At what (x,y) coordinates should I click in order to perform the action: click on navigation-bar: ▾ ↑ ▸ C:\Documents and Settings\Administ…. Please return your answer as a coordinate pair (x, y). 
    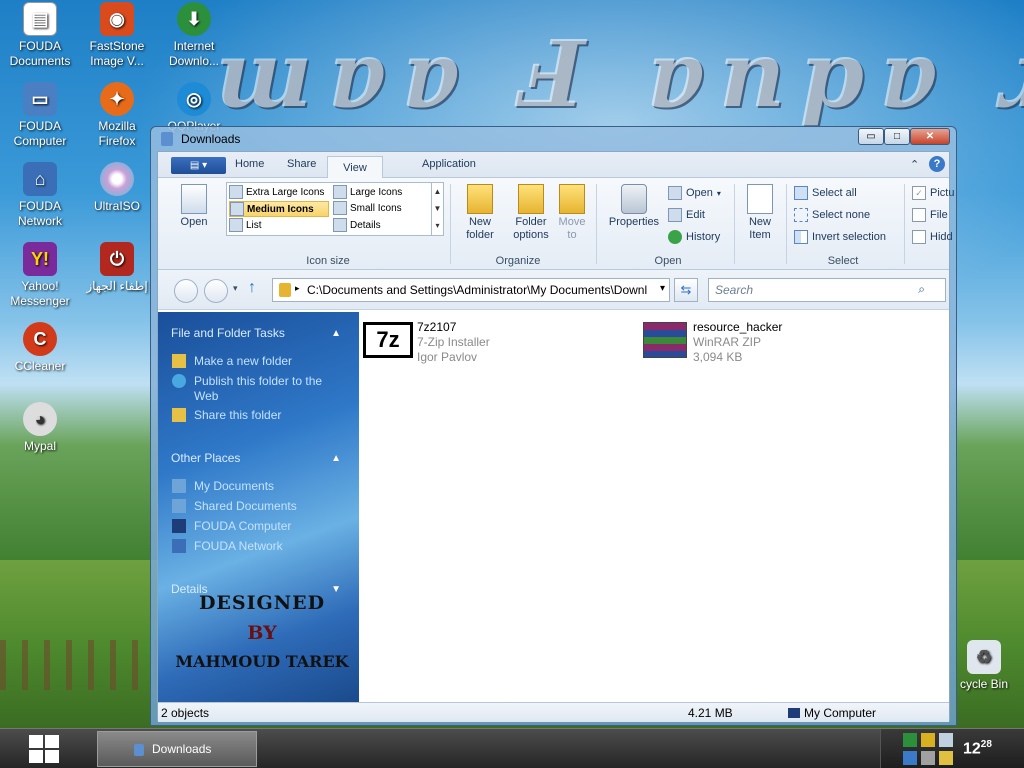
    Looking at the image, I should click on (553, 290).